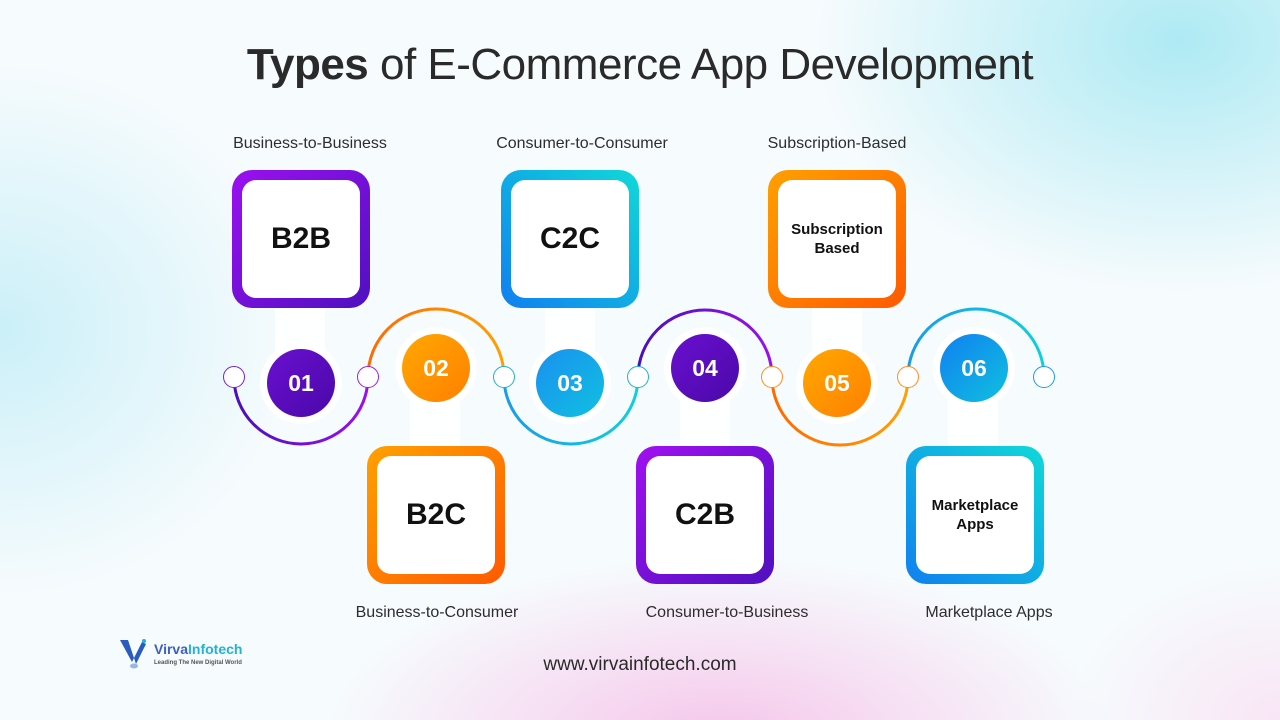 This screenshot has height=720, width=1280. Describe the element at coordinates (640, 664) in the screenshot. I see `website-url: www.virvainfotech.com` at that location.